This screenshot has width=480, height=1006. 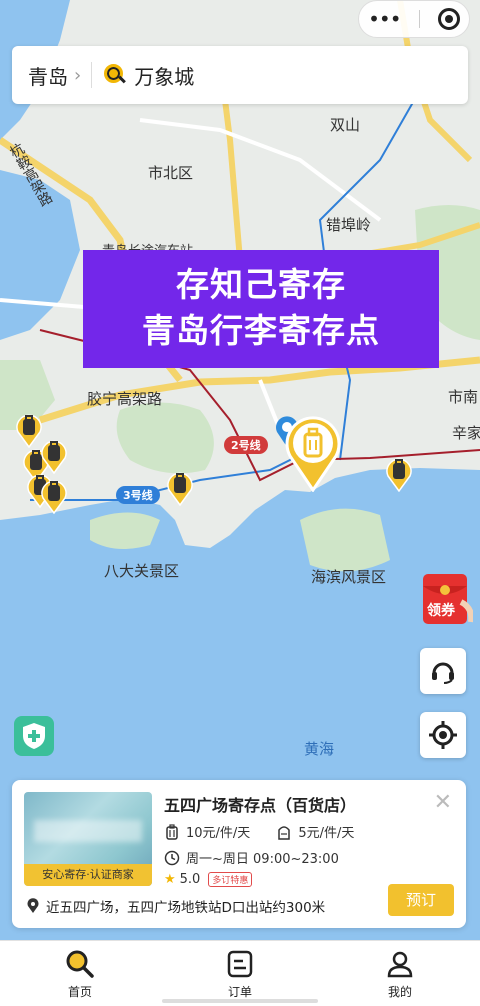 I want to click on tab-home: 首页, so click(x=80, y=973).